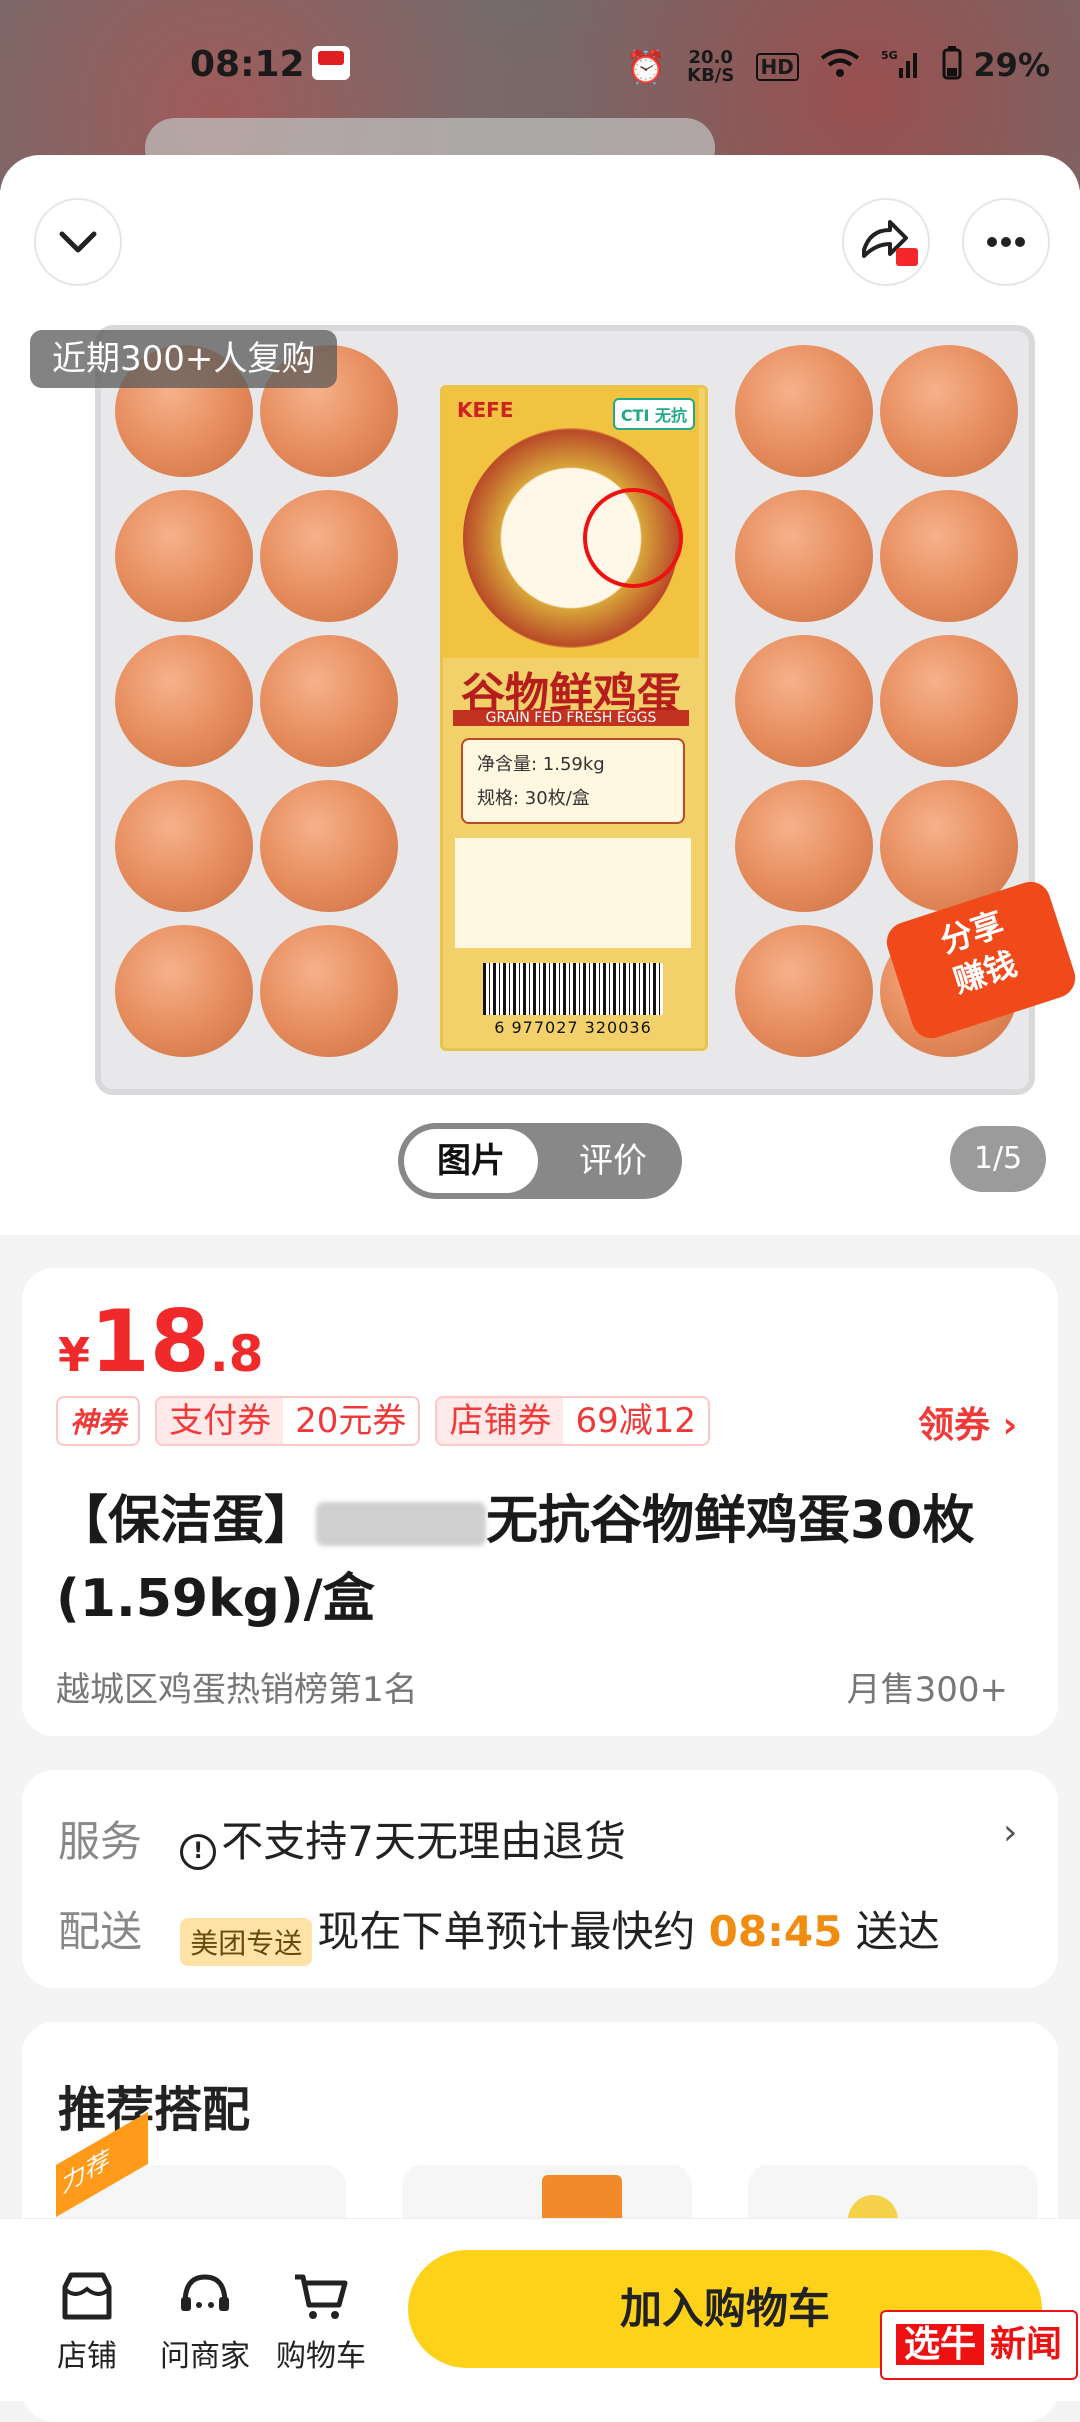  Describe the element at coordinates (927, 1690) in the screenshot. I see `monthly-sales: 月售300+` at that location.